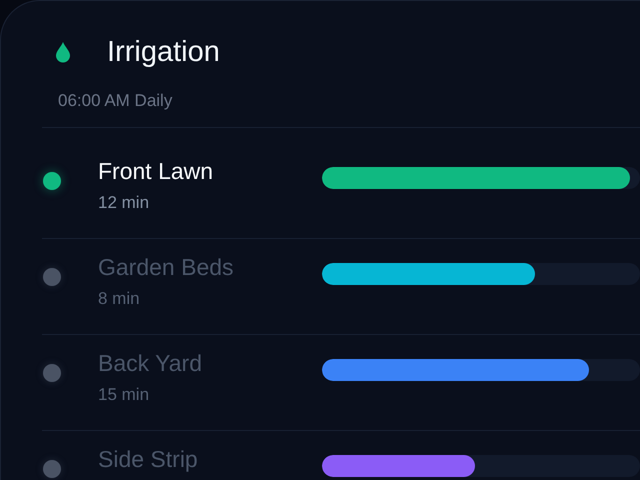  I want to click on zone-duration: 8 min, so click(119, 299).